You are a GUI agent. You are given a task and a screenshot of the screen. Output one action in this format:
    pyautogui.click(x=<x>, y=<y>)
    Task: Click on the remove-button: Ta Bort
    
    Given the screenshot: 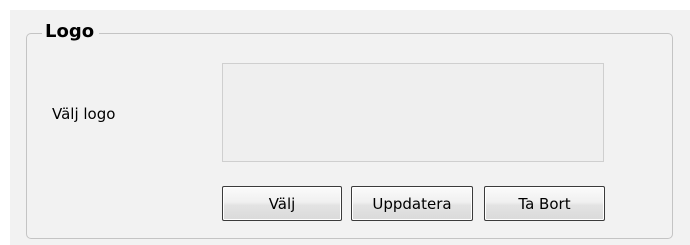 What is the action you would take?
    pyautogui.click(x=544, y=203)
    